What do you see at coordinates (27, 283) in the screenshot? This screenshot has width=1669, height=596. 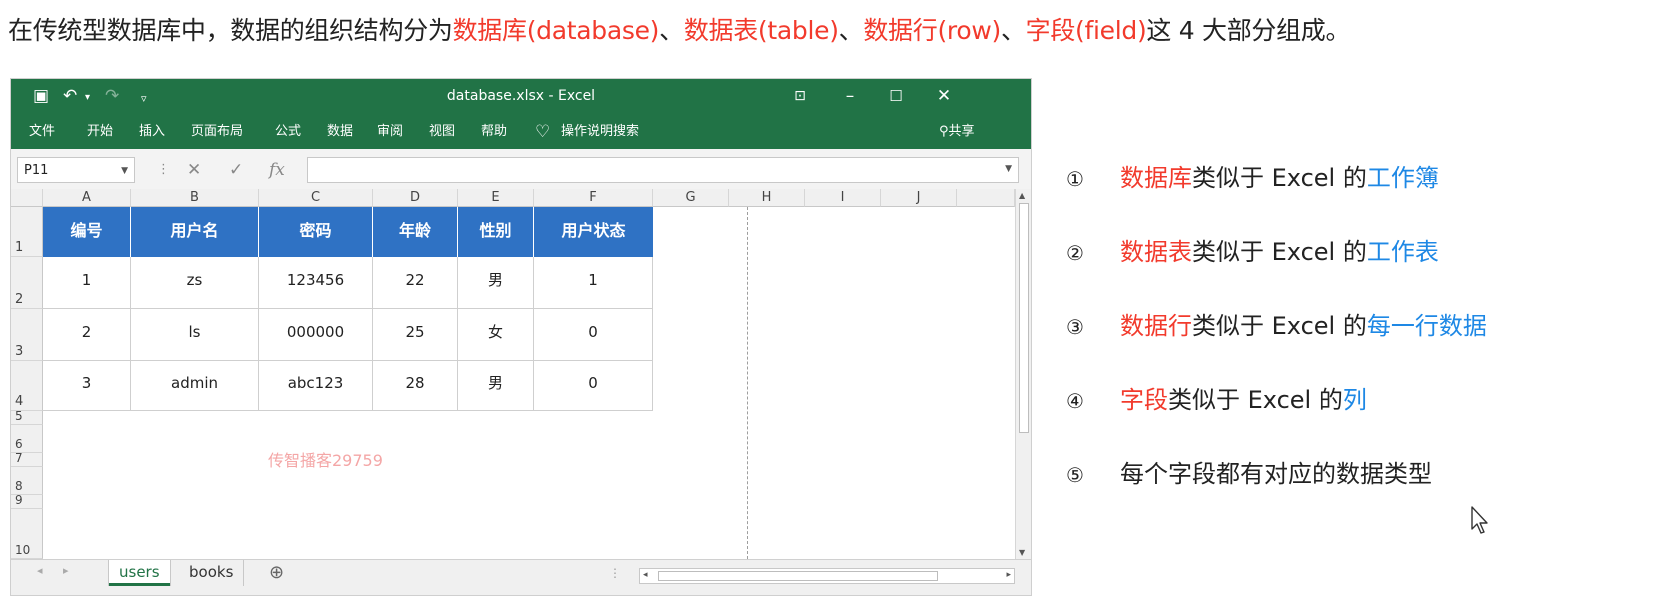 I see `row-header: 2` at bounding box center [27, 283].